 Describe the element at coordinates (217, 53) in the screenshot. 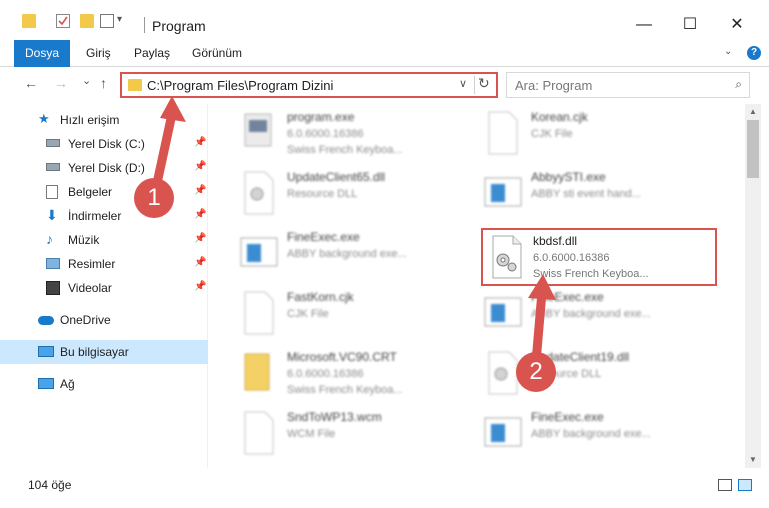

I see `tab-view: Görünüm` at that location.